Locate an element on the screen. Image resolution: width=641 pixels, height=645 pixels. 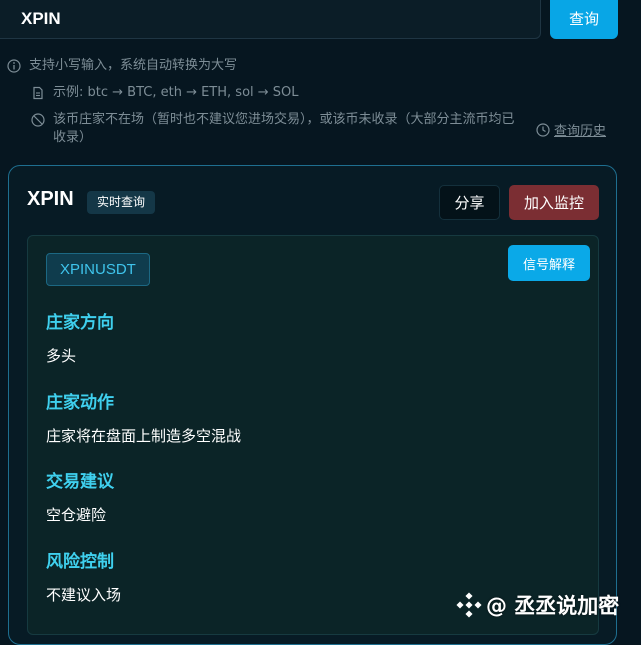
section-title-risk: 风险控制 is located at coordinates (80, 562).